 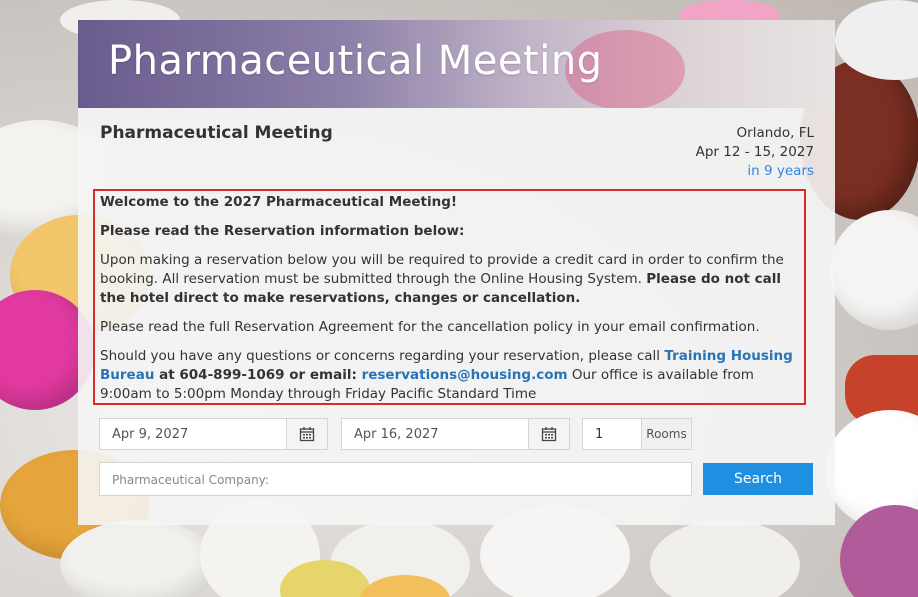 I want to click on event-meta: Orlando, FL Apr 12 - 15, 2027 in 9 years, so click(x=755, y=152).